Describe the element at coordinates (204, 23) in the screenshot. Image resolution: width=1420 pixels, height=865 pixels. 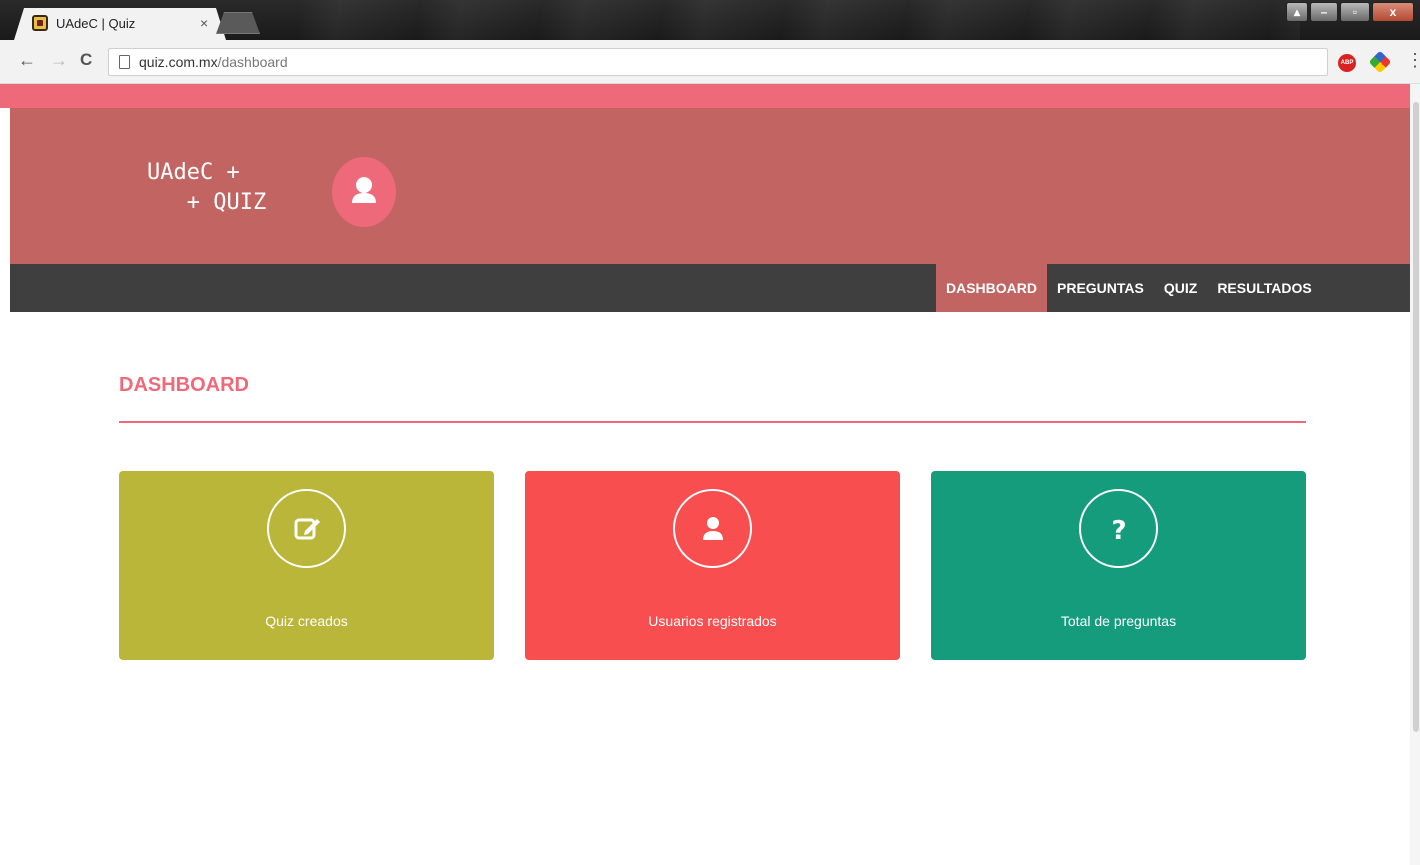
I see `tab-close-icon: ×` at that location.